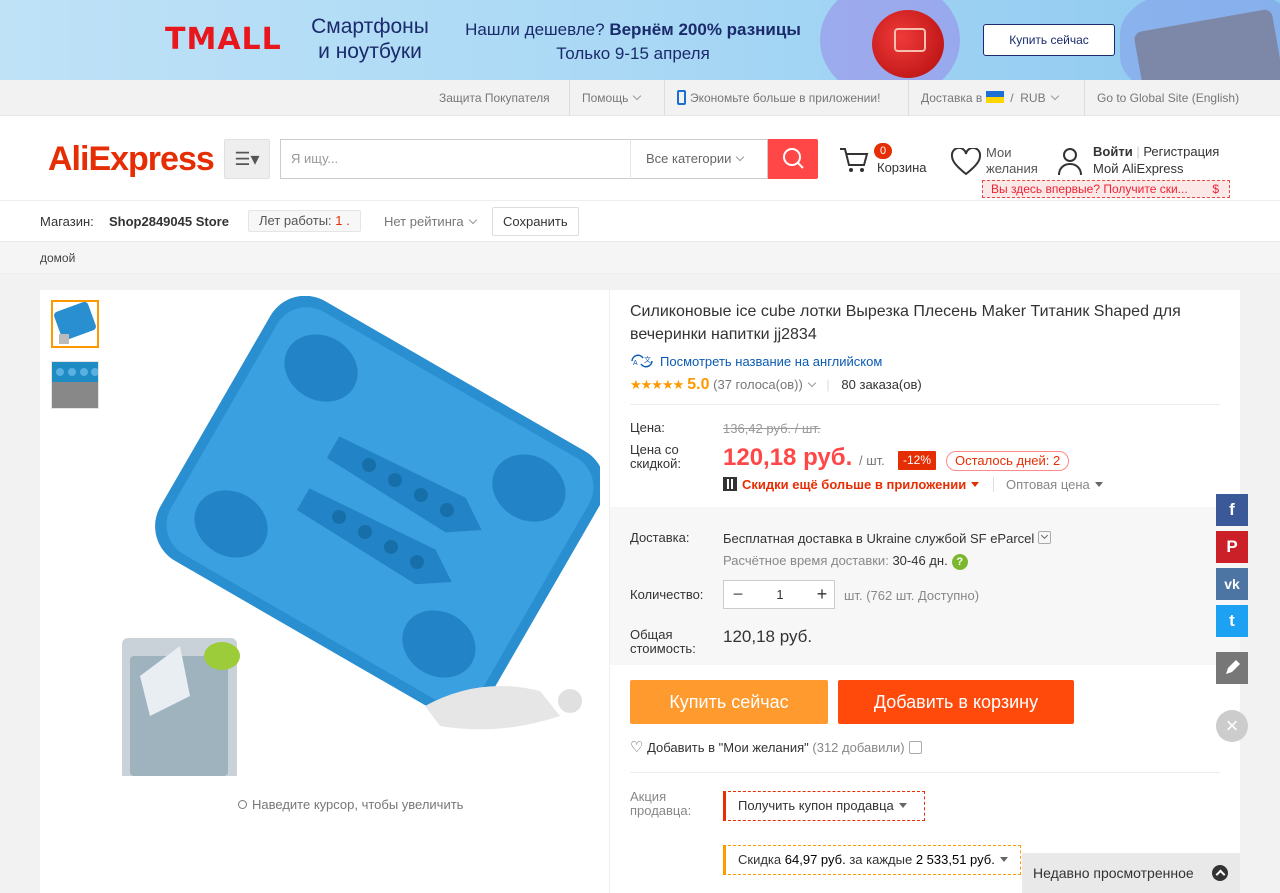  Describe the element at coordinates (1138, 168) in the screenshot. I see `my-aliexpress-link: Мой AliExpress` at that location.